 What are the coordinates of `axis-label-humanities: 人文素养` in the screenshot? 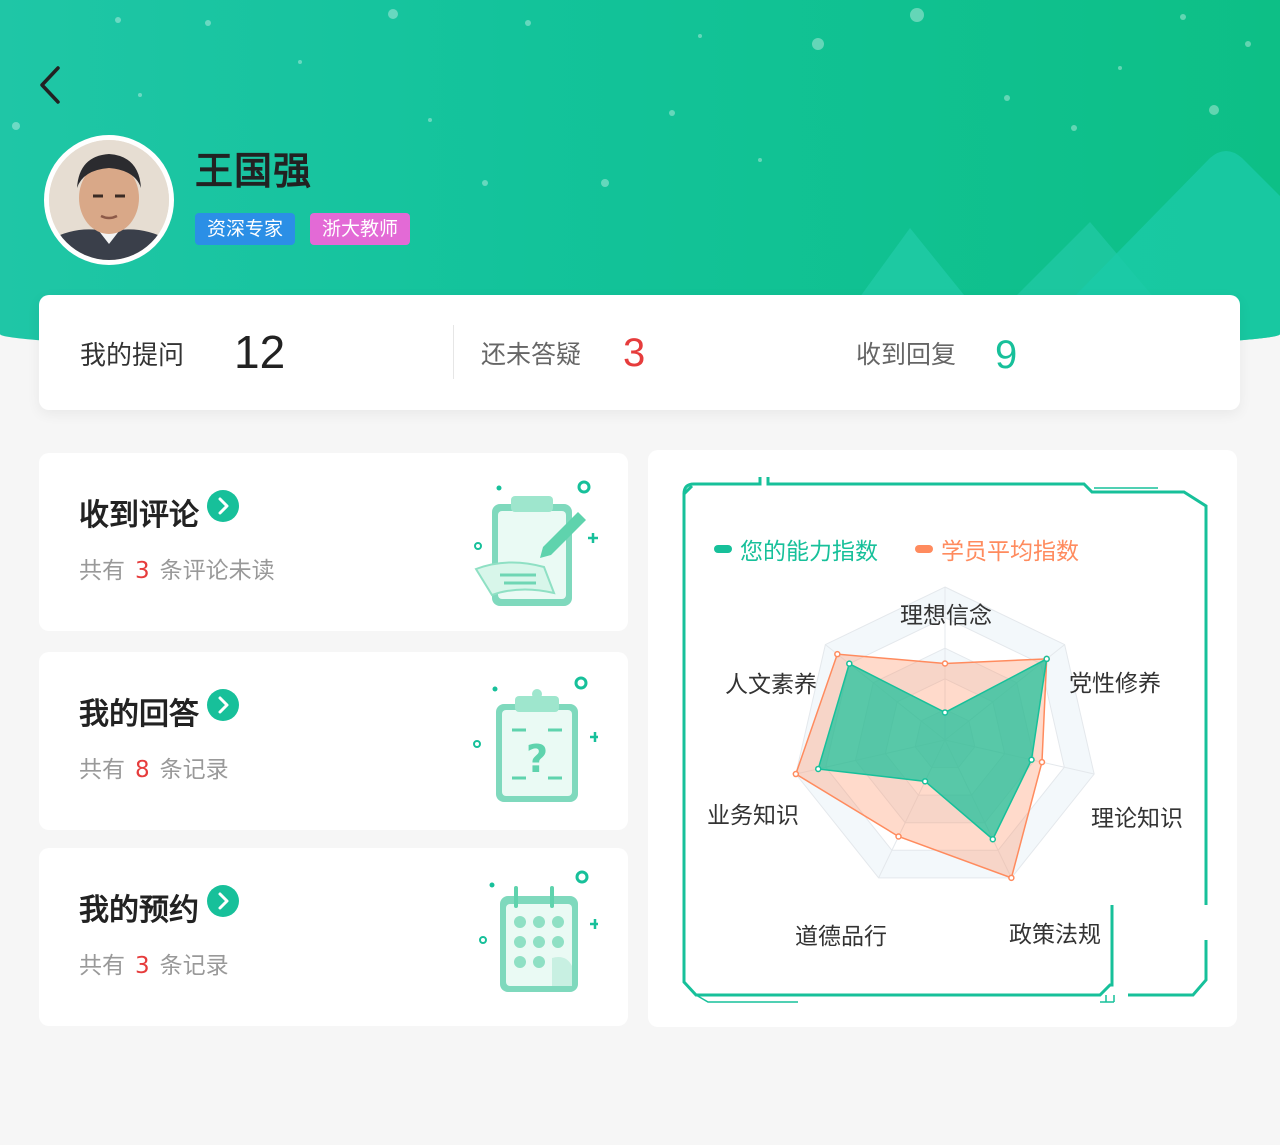 It's located at (771, 685).